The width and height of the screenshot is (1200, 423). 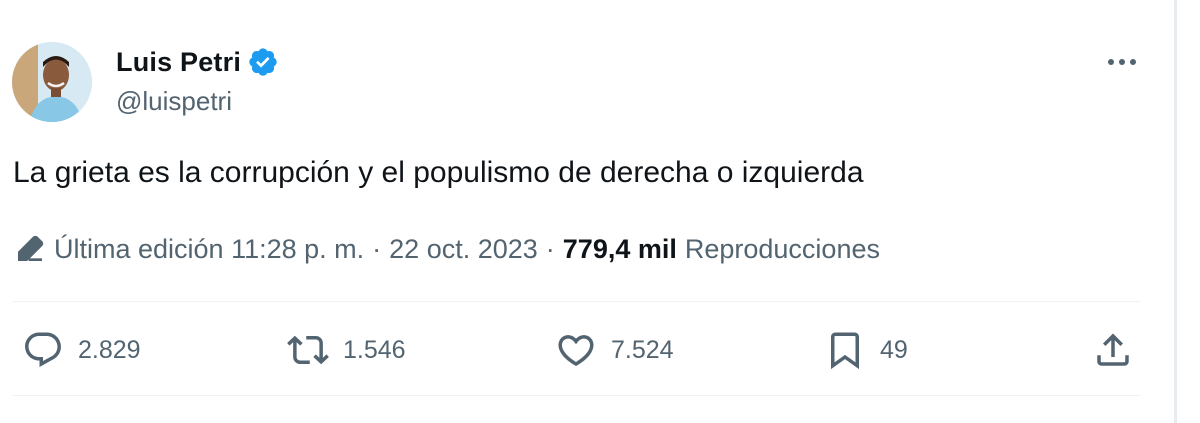 What do you see at coordinates (43, 349) in the screenshot?
I see `reply-icon` at bounding box center [43, 349].